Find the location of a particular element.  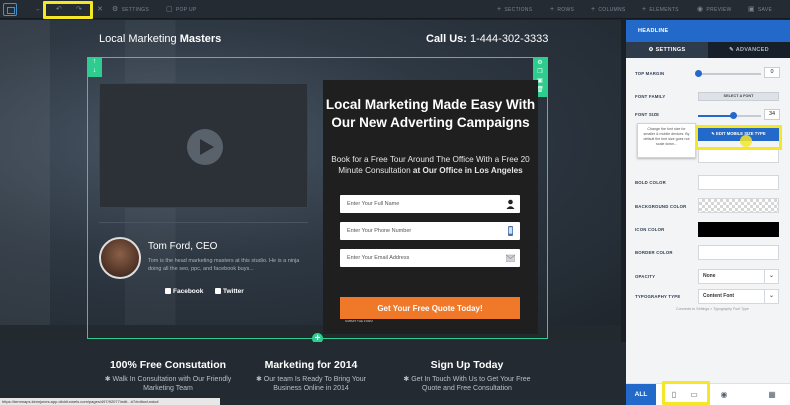

arrow-up-icon: ↑ is located at coordinates (94, 61).